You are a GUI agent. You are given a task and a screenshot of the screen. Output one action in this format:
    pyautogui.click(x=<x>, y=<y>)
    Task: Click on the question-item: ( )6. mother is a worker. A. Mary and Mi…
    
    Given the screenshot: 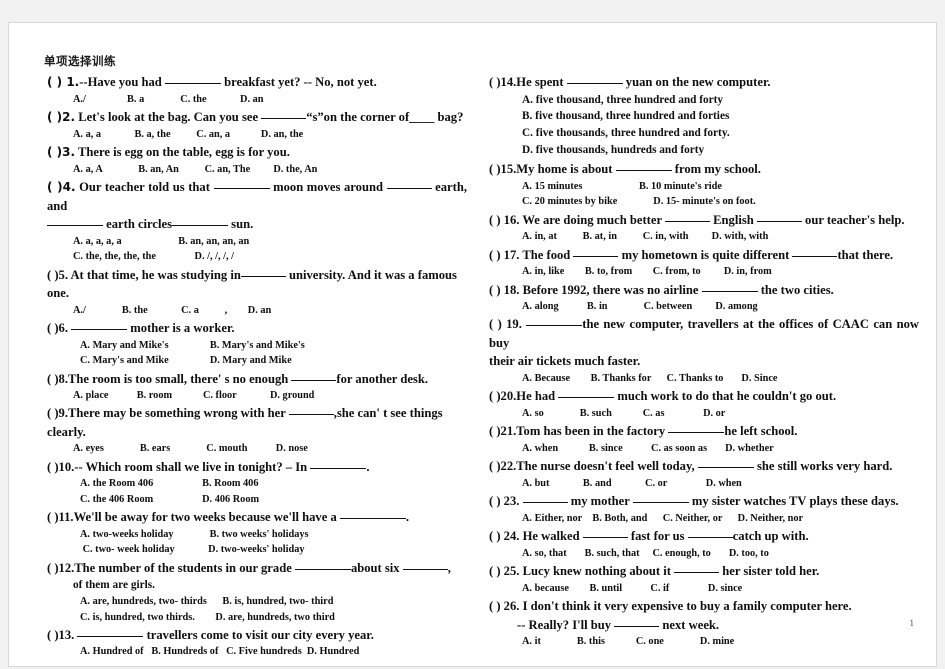 What is the action you would take?
    pyautogui.click(x=257, y=343)
    